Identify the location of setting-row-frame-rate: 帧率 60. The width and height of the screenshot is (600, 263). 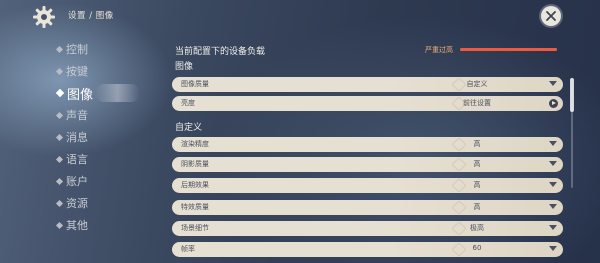
(367, 249).